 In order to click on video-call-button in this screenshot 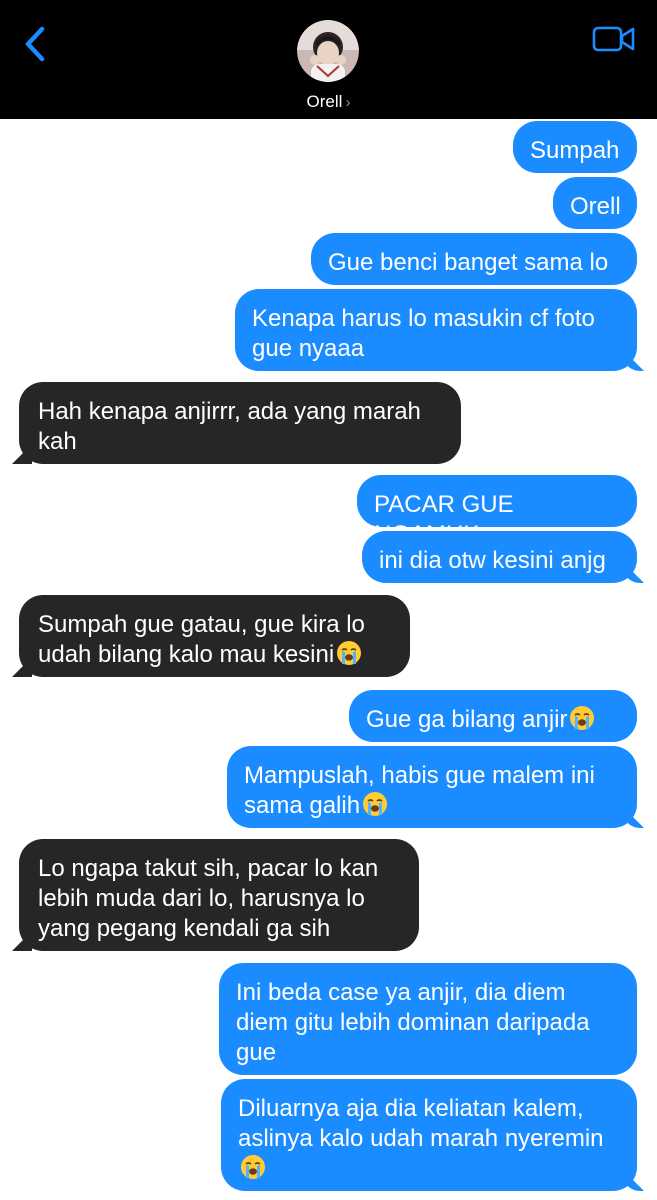, I will do `click(614, 39)`.